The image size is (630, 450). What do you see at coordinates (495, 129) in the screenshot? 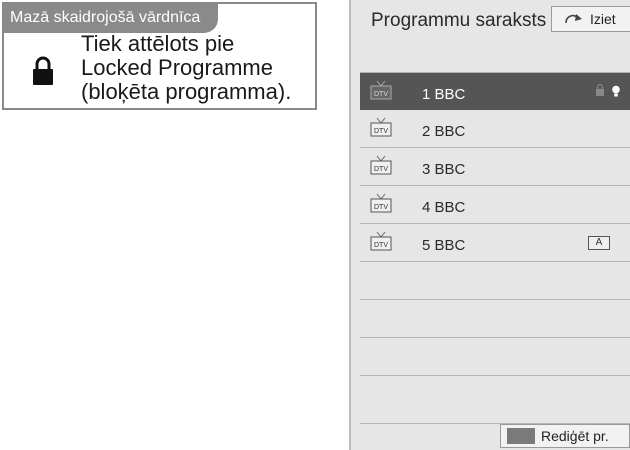
I see `channel-row: DTV 2 BBC` at bounding box center [495, 129].